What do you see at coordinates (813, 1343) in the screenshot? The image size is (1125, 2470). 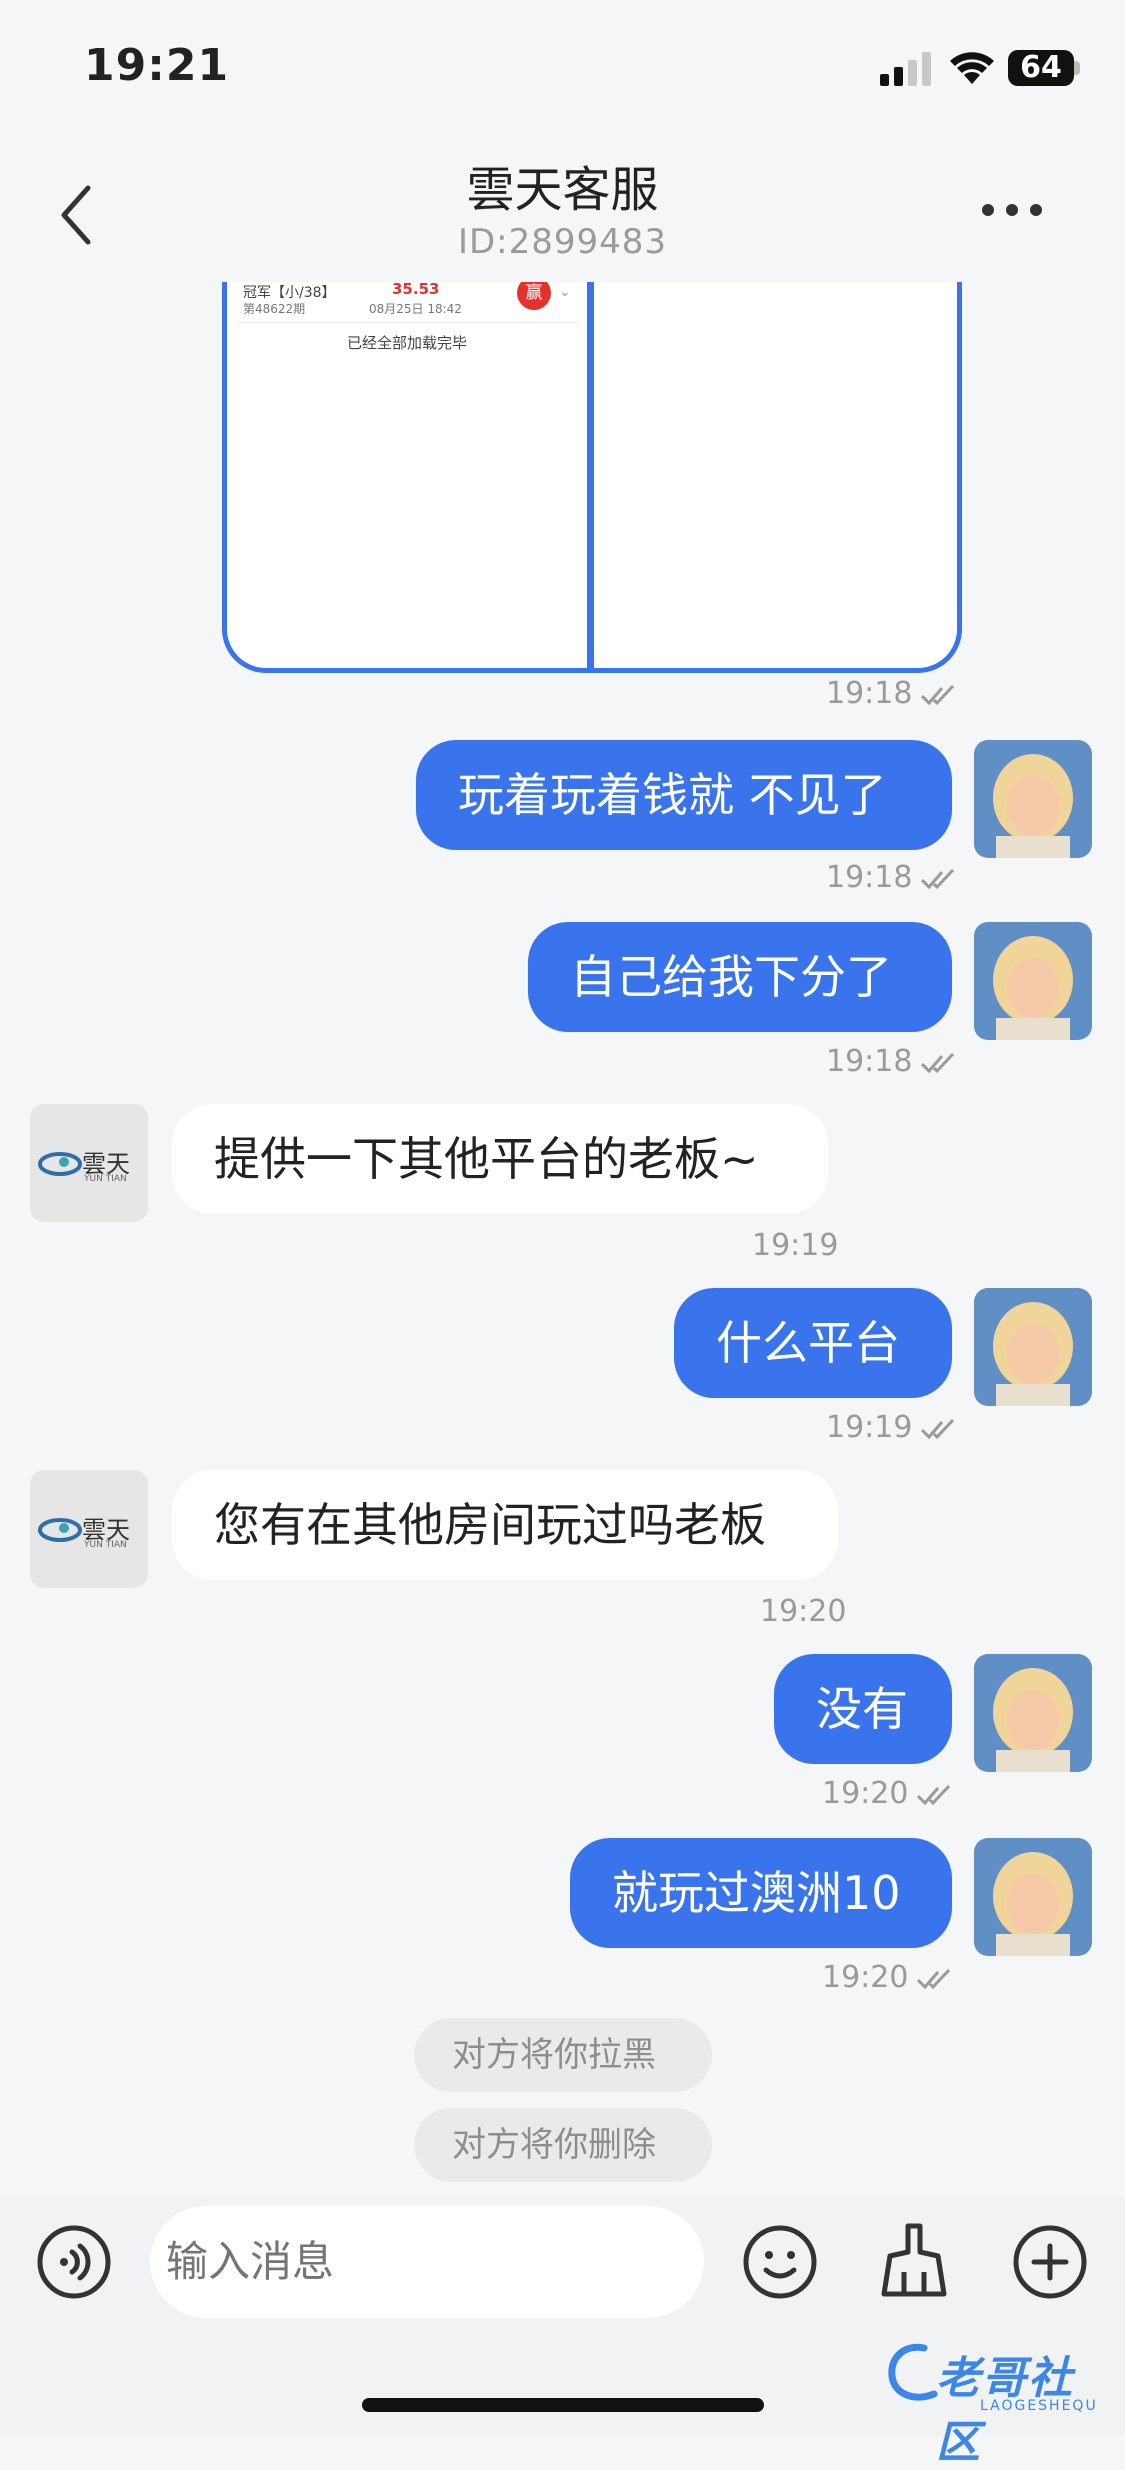 I see `outgoing-message: 什么平台` at bounding box center [813, 1343].